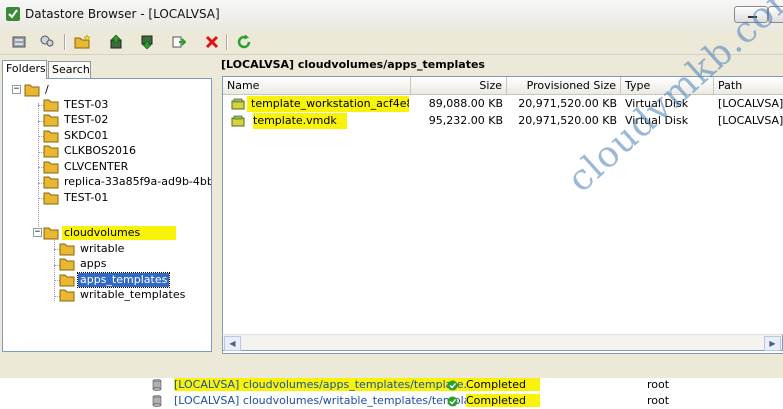 The height and width of the screenshot is (409, 783). What do you see at coordinates (86, 135) in the screenshot?
I see `tree-item-label: SKDC01` at bounding box center [86, 135].